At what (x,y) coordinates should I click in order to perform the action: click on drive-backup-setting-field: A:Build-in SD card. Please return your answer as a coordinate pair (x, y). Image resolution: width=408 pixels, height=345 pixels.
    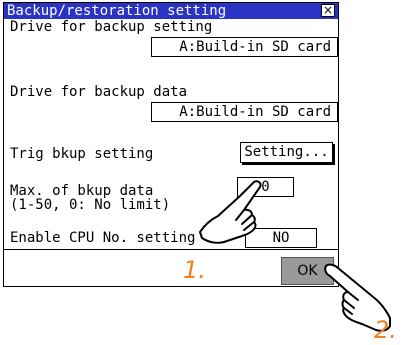
    Looking at the image, I should click on (244, 47).